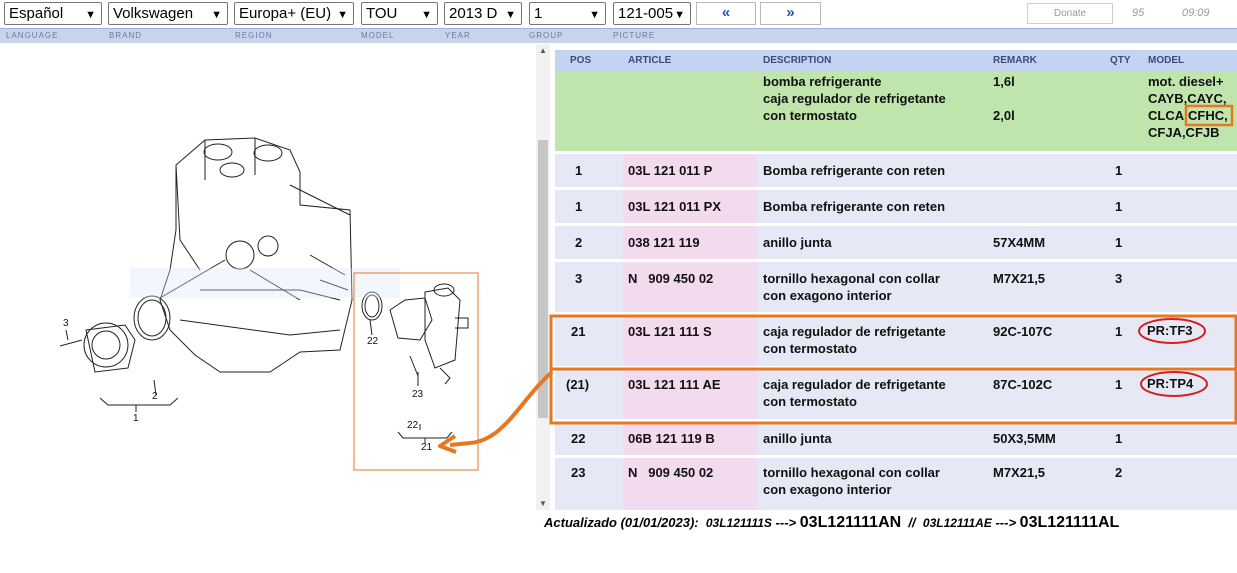  Describe the element at coordinates (382, 13) in the screenshot. I see `model-value: TOU` at that location.